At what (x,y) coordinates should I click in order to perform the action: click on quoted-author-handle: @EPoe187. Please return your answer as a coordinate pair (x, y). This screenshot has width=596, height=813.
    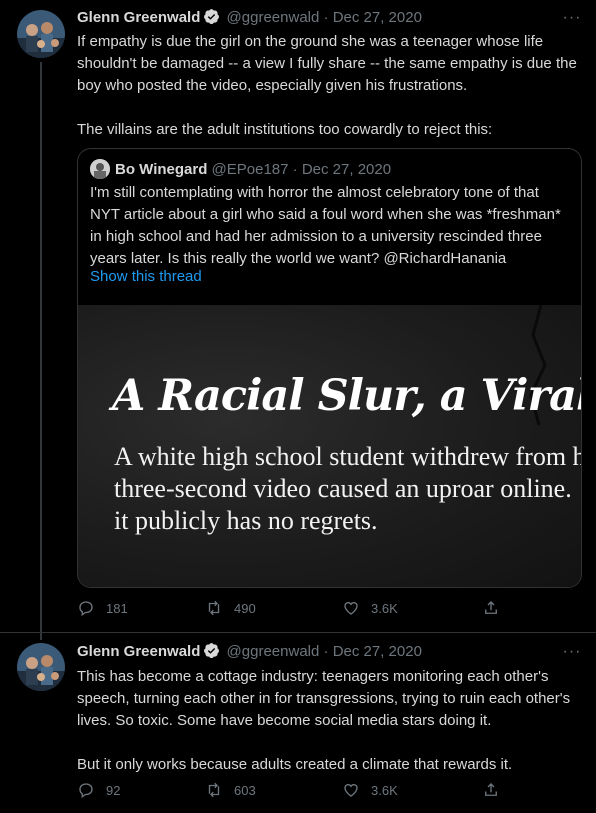
    Looking at the image, I should click on (250, 169).